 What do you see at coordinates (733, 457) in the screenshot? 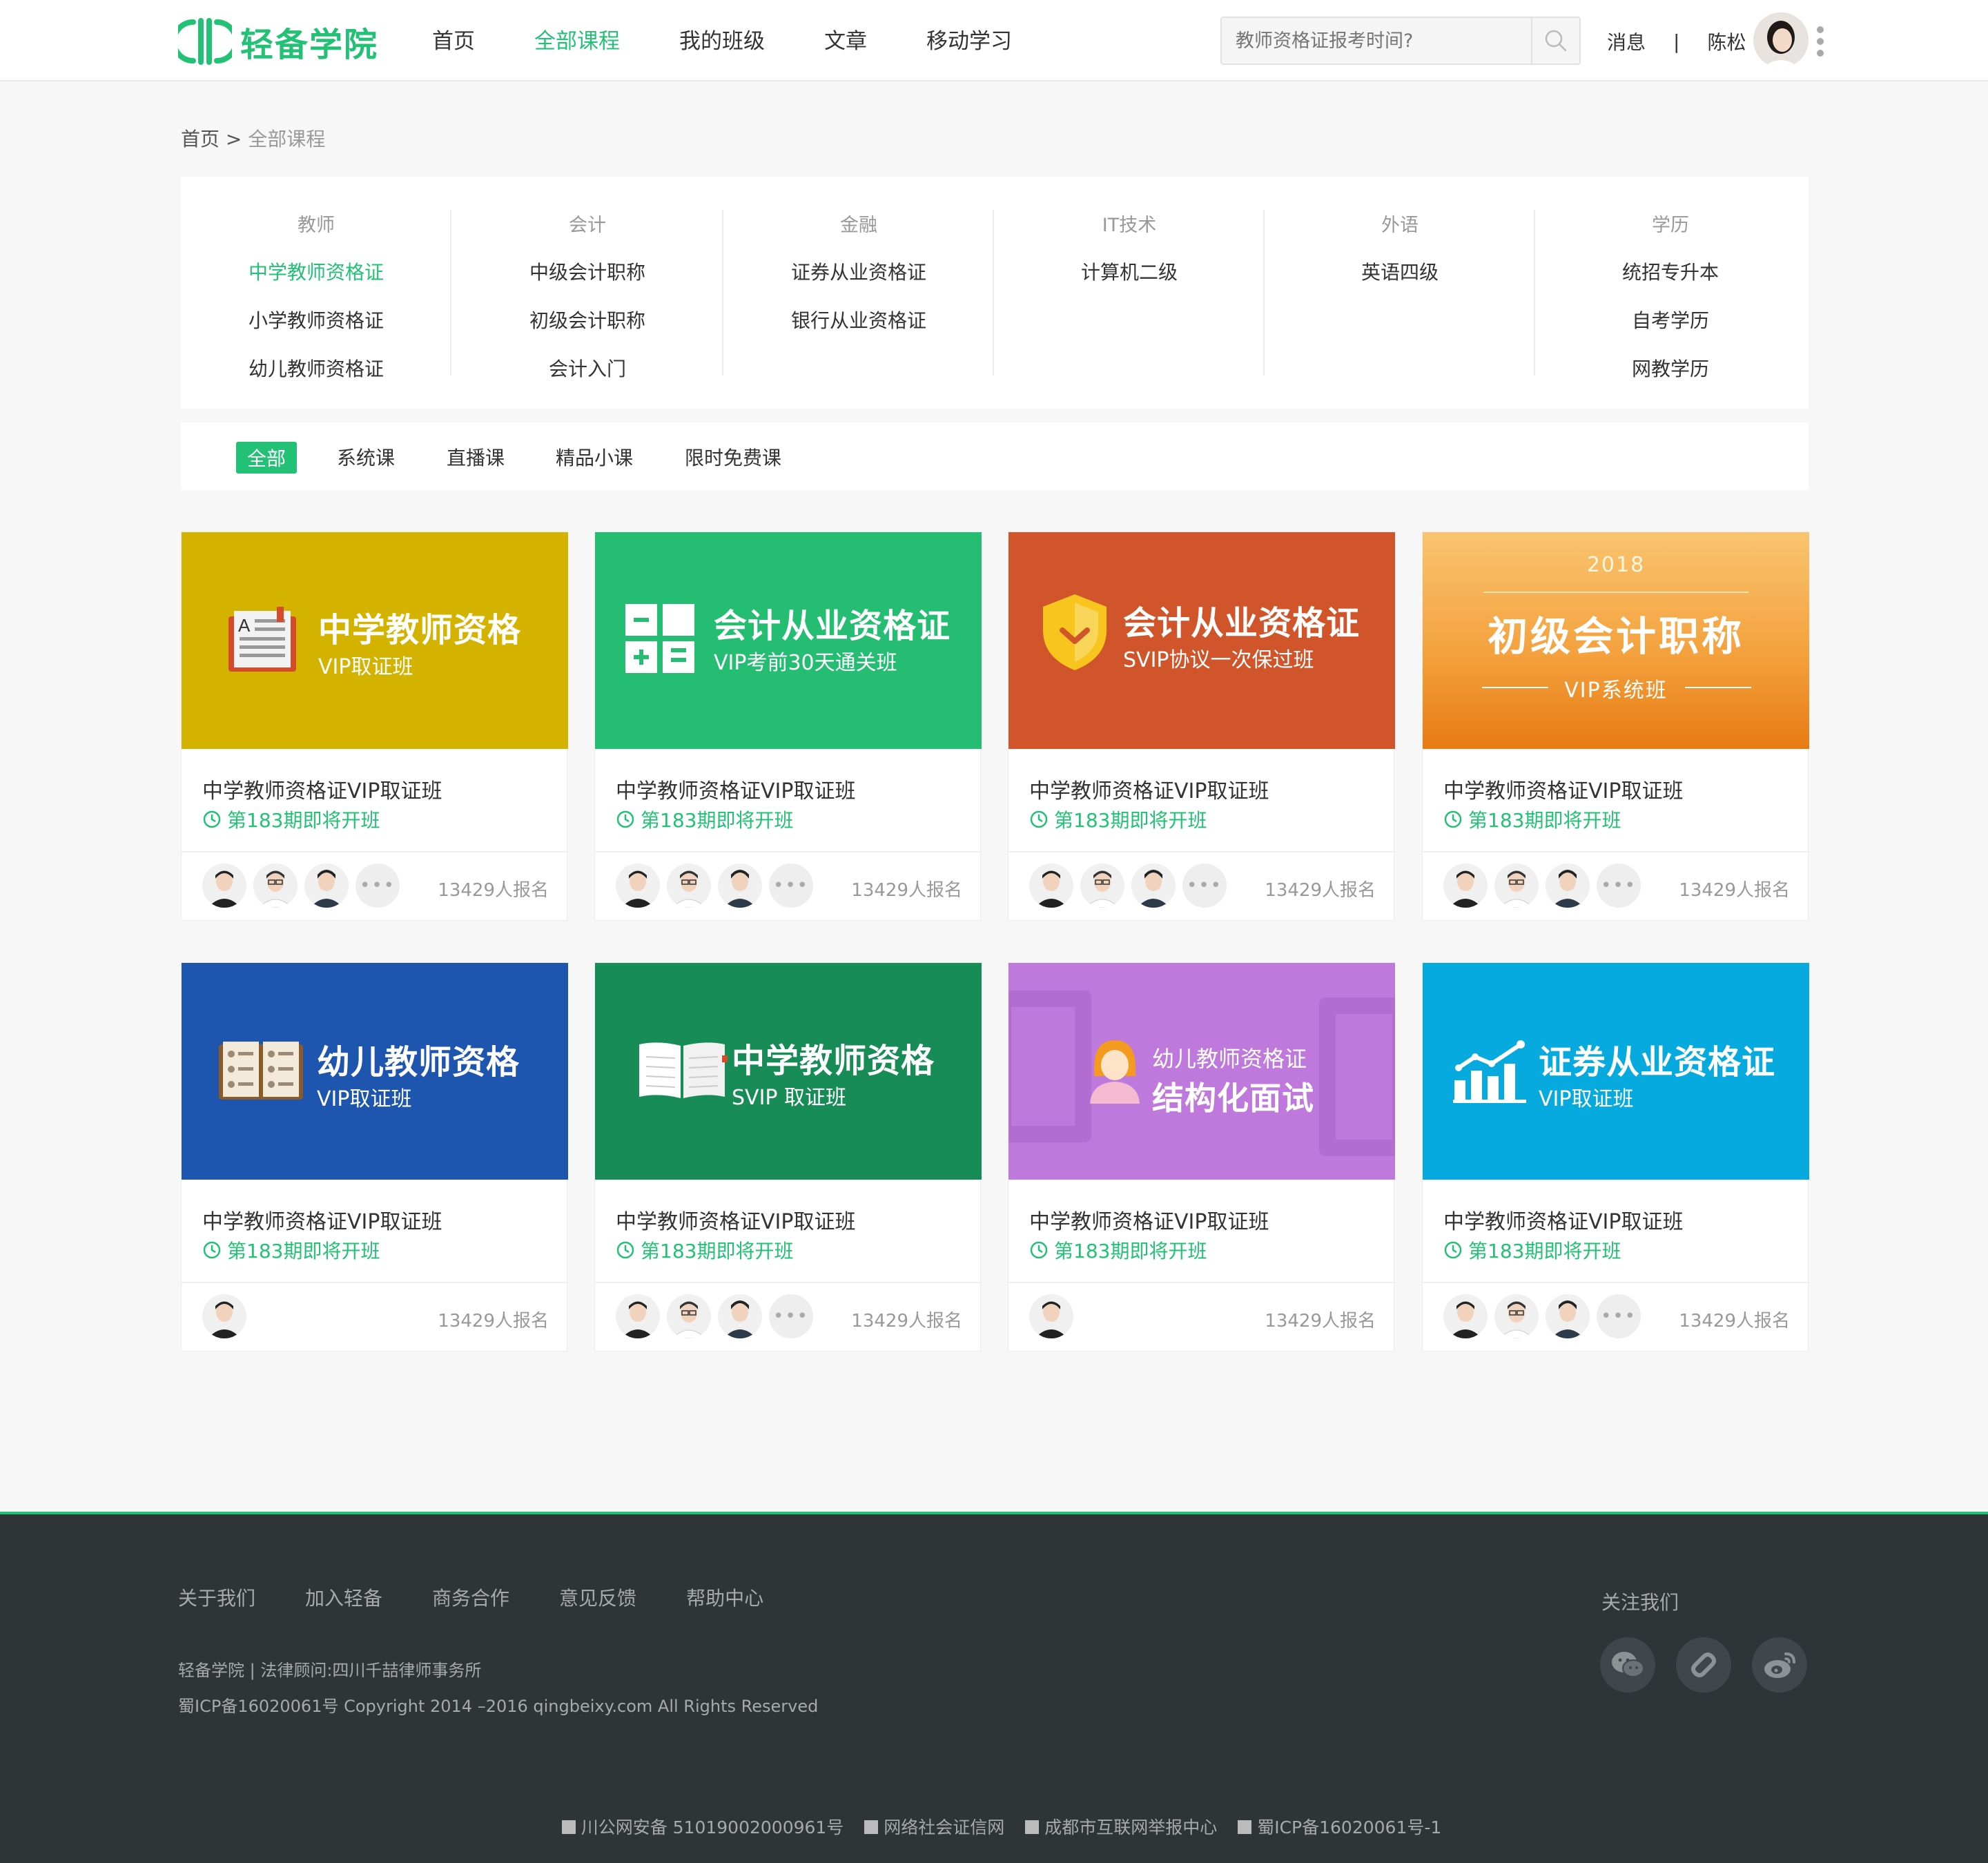
I see `filter-free: 限时免费课` at bounding box center [733, 457].